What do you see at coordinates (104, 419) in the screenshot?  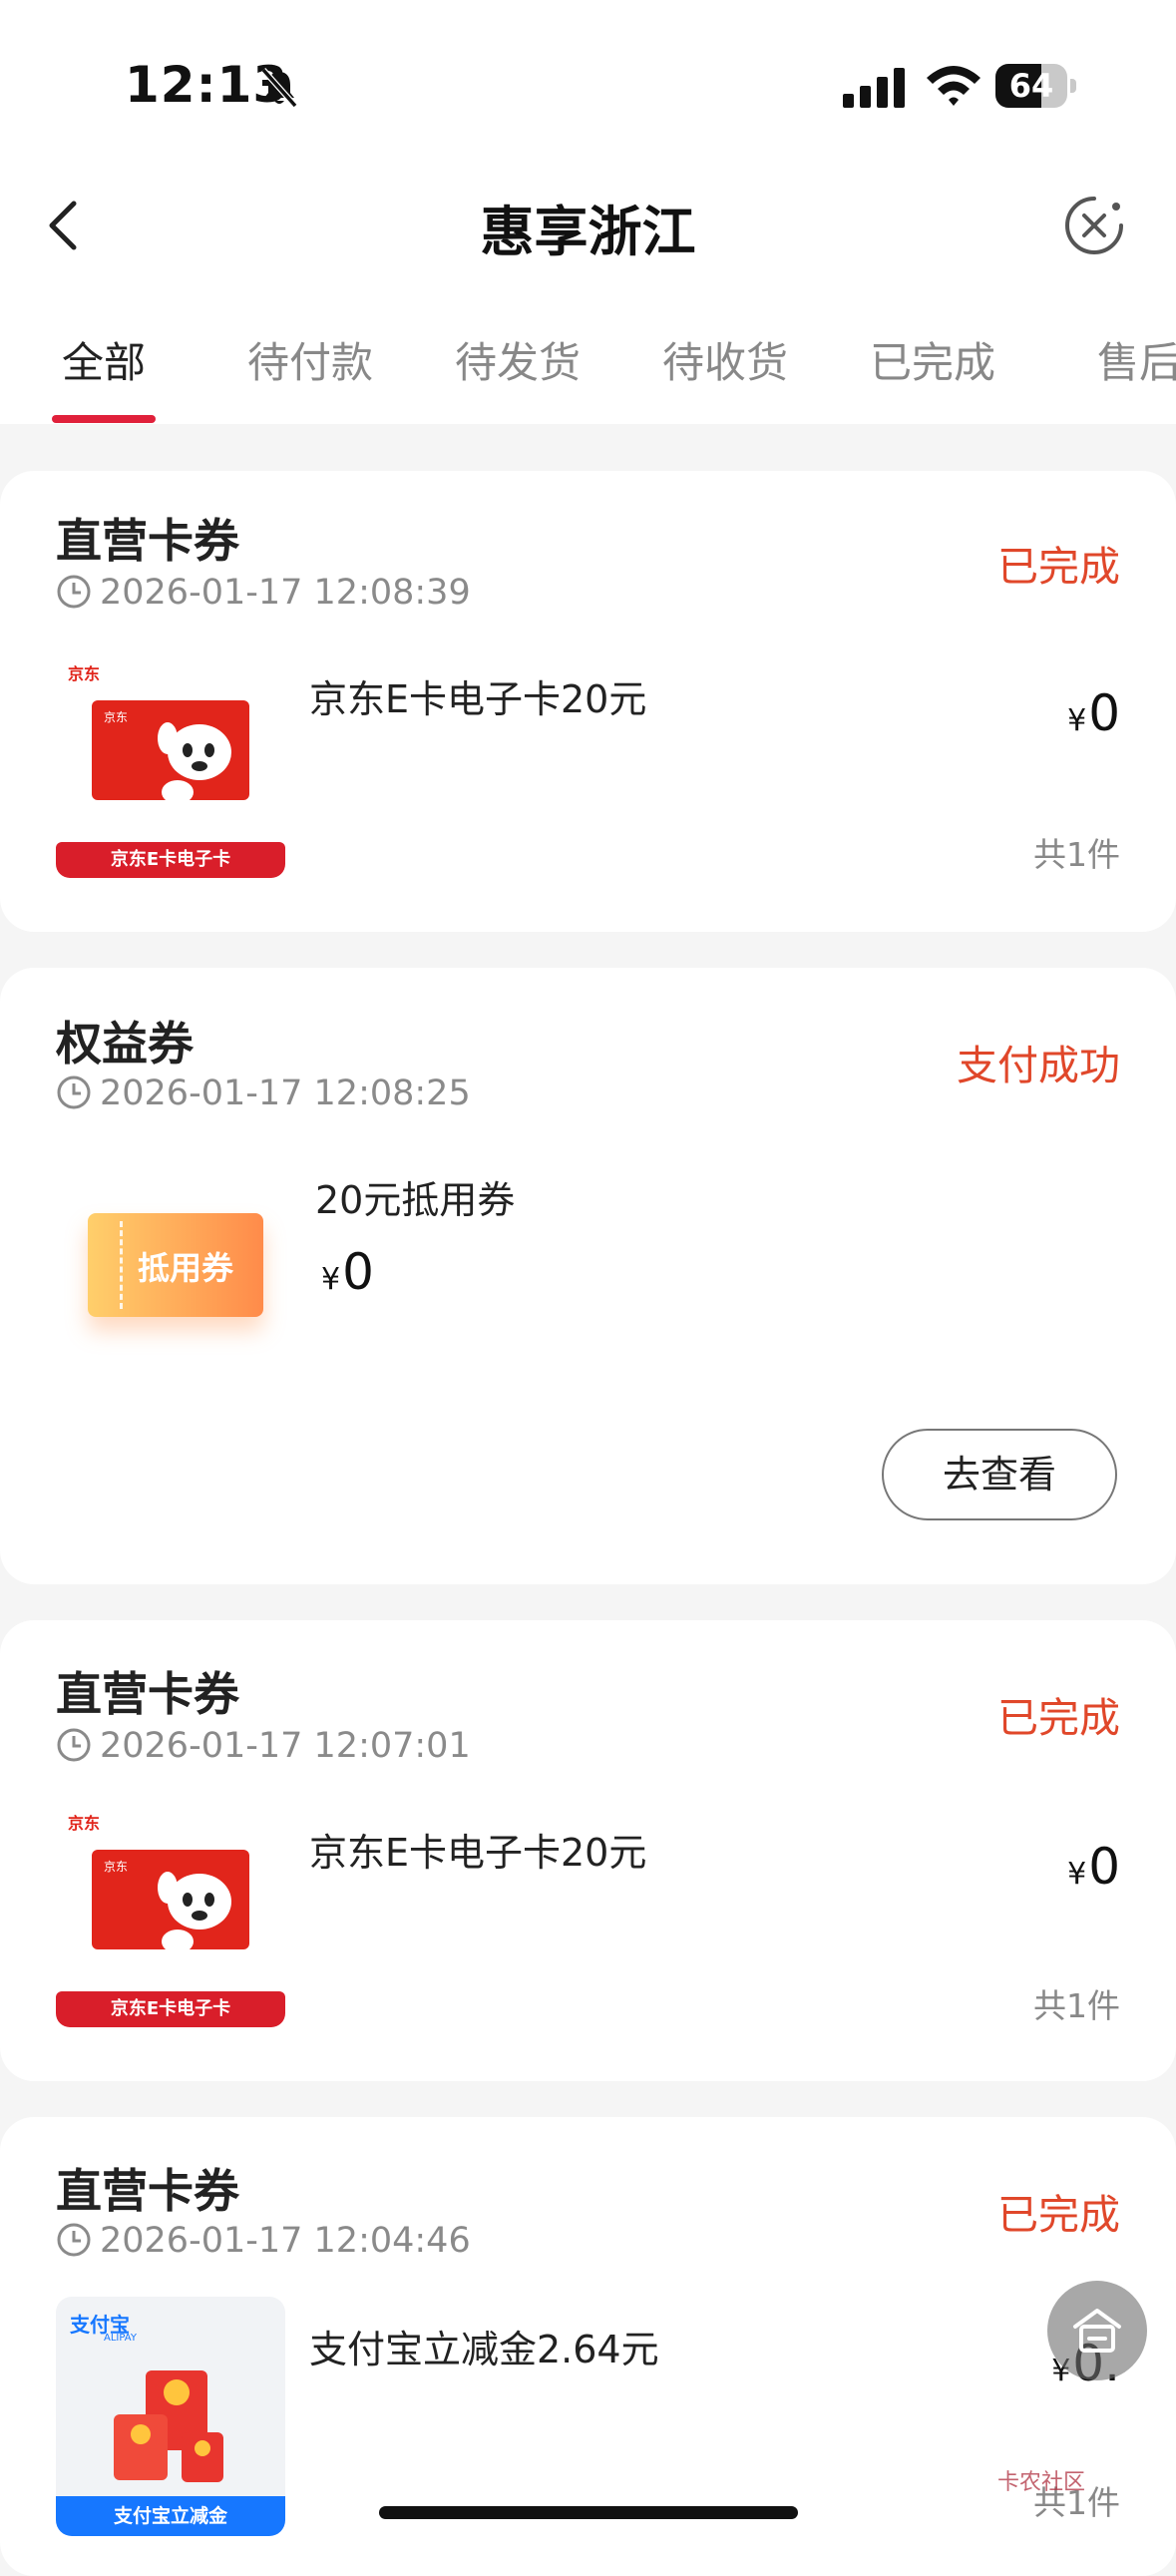 I see `active-tab-indicator` at bounding box center [104, 419].